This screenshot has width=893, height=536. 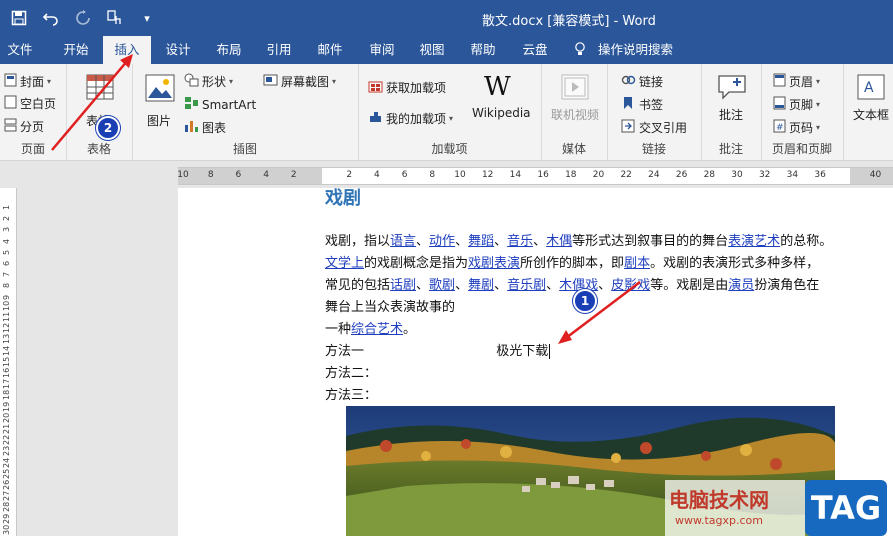 I want to click on cover-page-button: 封面 ▾, so click(x=27, y=81).